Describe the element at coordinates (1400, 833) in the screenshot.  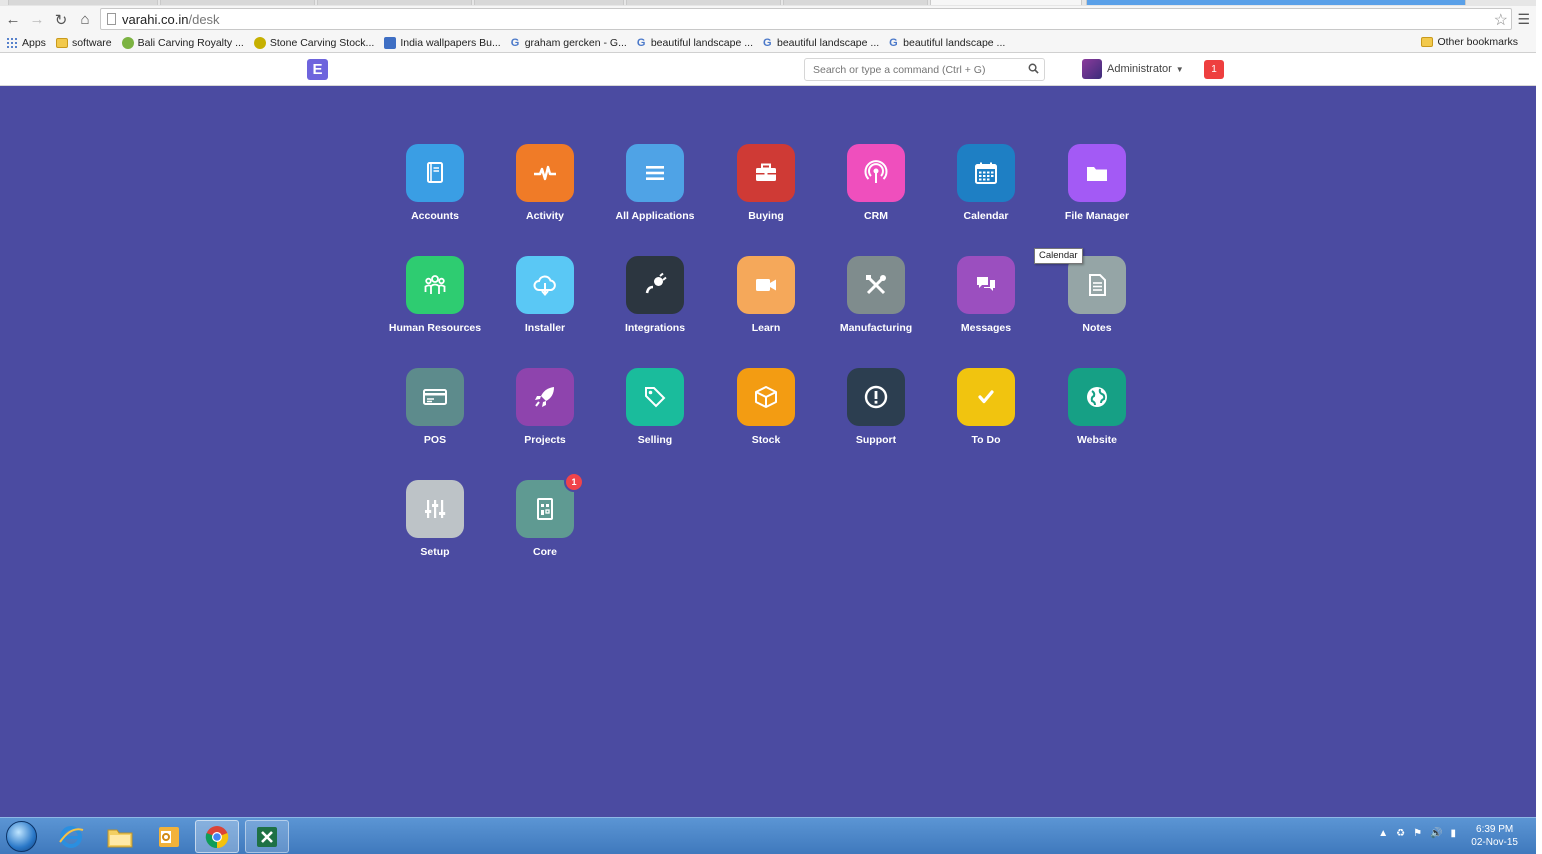
I see `network-sync-icon: ♻` at that location.